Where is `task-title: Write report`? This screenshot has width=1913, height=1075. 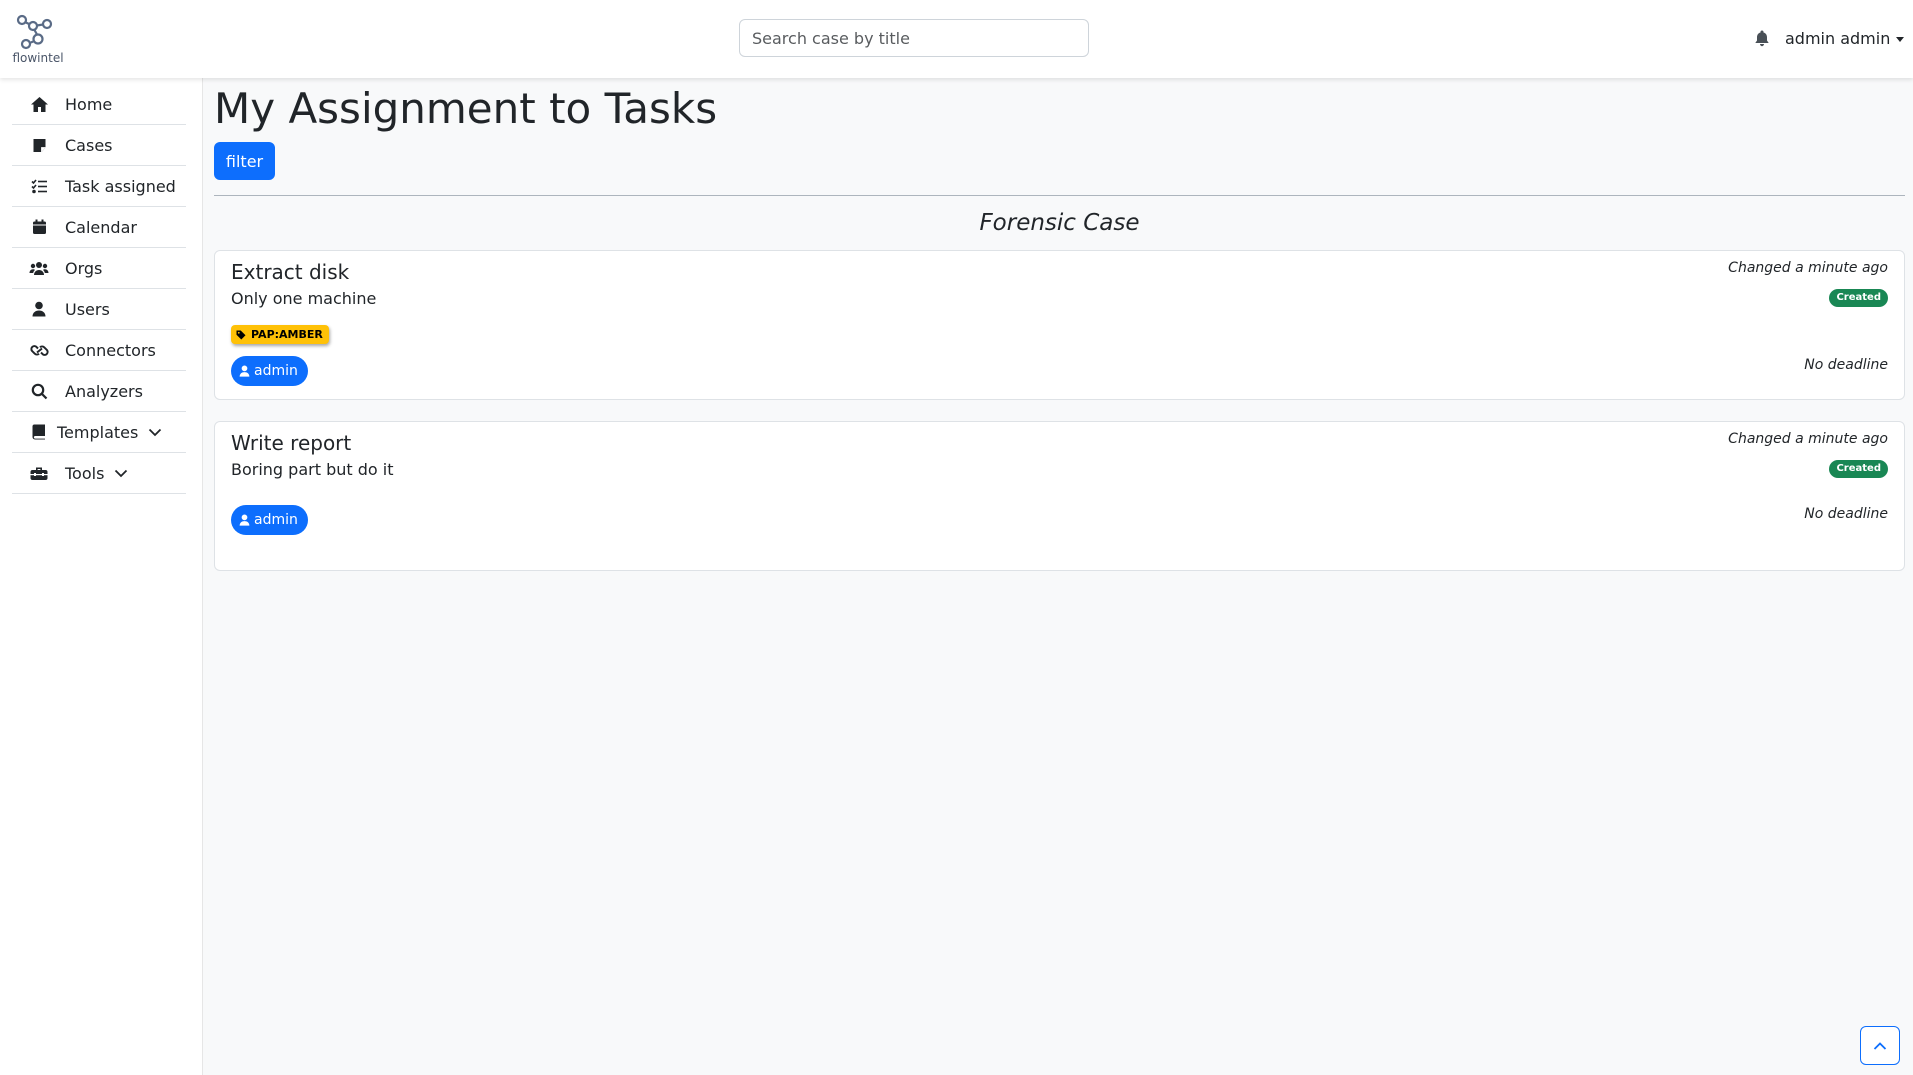 task-title: Write report is located at coordinates (291, 443).